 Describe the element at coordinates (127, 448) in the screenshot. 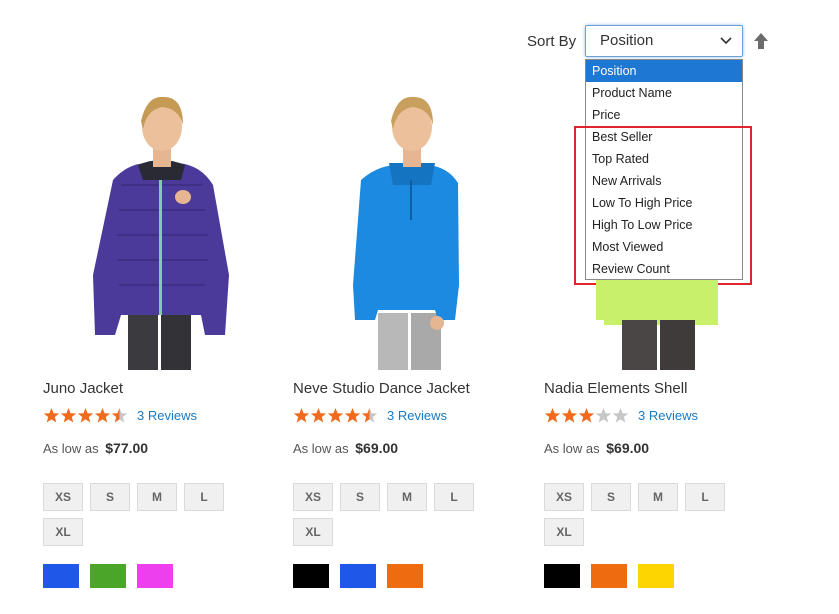

I see `price-value: $77.00` at that location.